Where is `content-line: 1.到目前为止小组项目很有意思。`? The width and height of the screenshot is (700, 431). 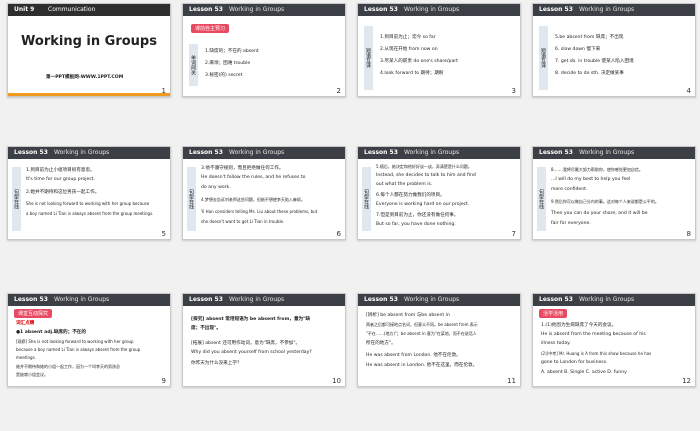 content-line: 1.到目前为止小组项目很有意思。 is located at coordinates (60, 170).